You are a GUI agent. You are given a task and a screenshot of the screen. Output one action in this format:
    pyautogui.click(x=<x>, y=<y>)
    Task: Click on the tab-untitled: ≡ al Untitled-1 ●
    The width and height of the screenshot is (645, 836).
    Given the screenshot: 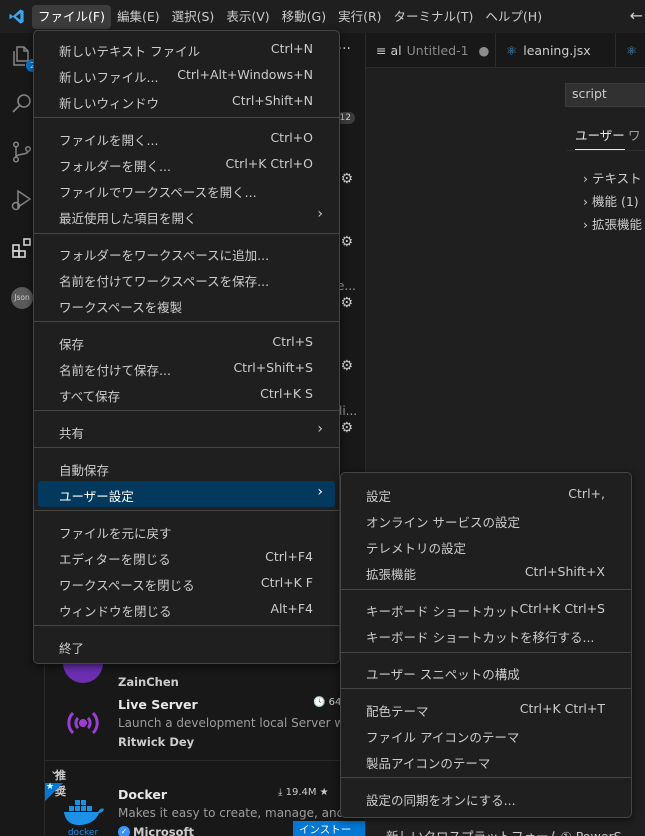 What is the action you would take?
    pyautogui.click(x=431, y=50)
    